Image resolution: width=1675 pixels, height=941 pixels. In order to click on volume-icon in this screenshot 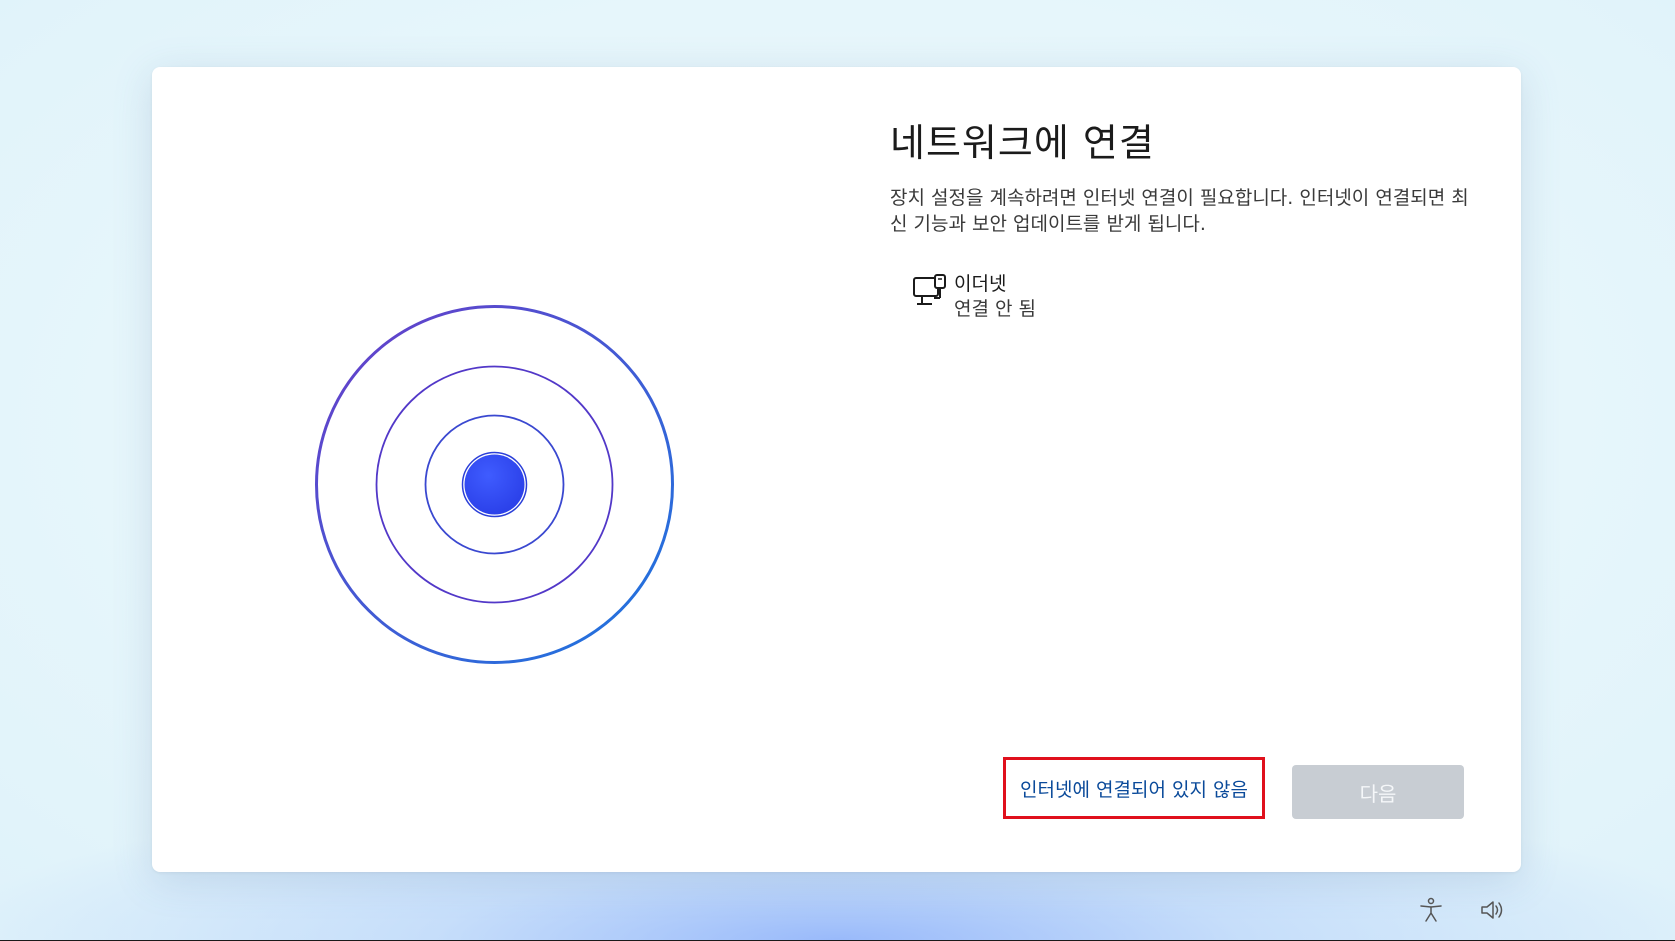, I will do `click(1492, 910)`.